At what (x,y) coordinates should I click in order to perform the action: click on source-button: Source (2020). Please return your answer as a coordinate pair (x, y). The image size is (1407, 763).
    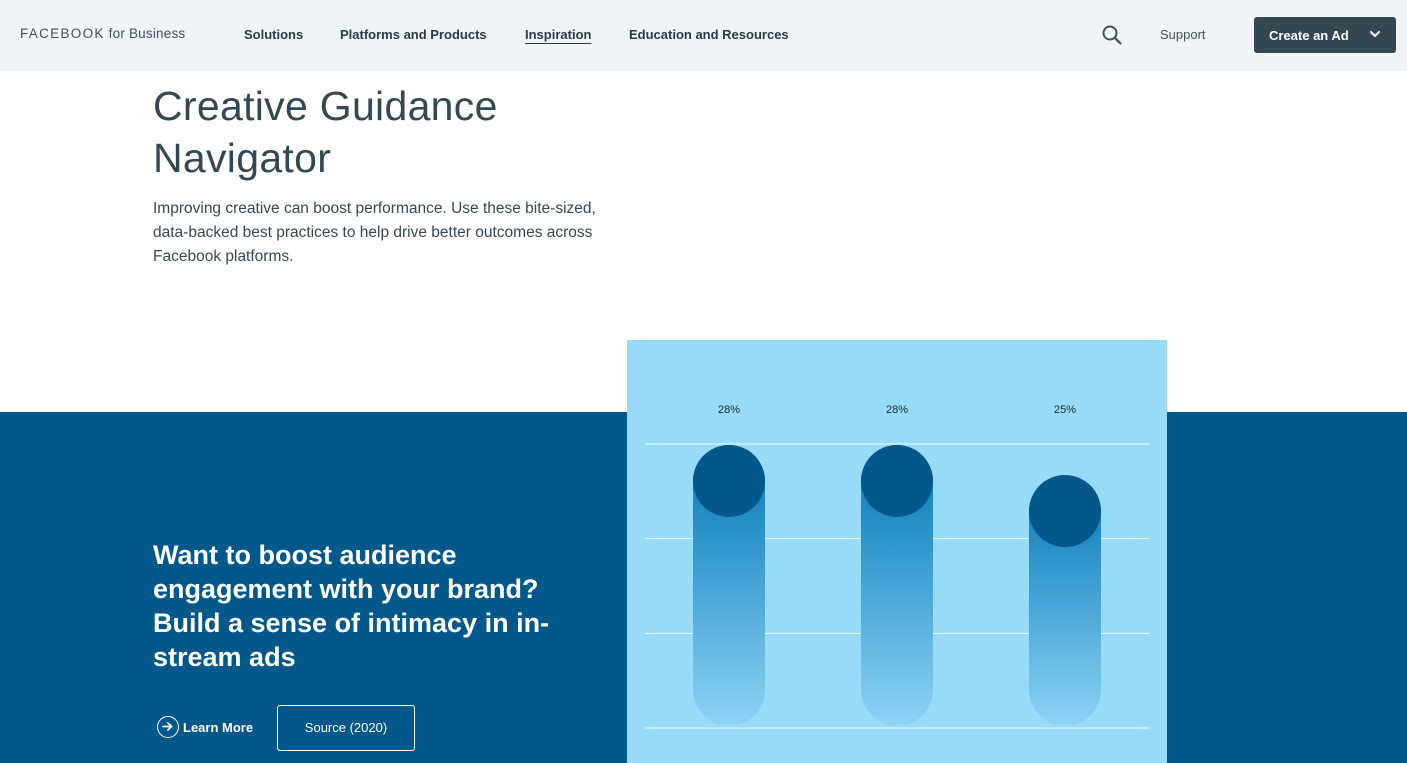
    Looking at the image, I should click on (346, 728).